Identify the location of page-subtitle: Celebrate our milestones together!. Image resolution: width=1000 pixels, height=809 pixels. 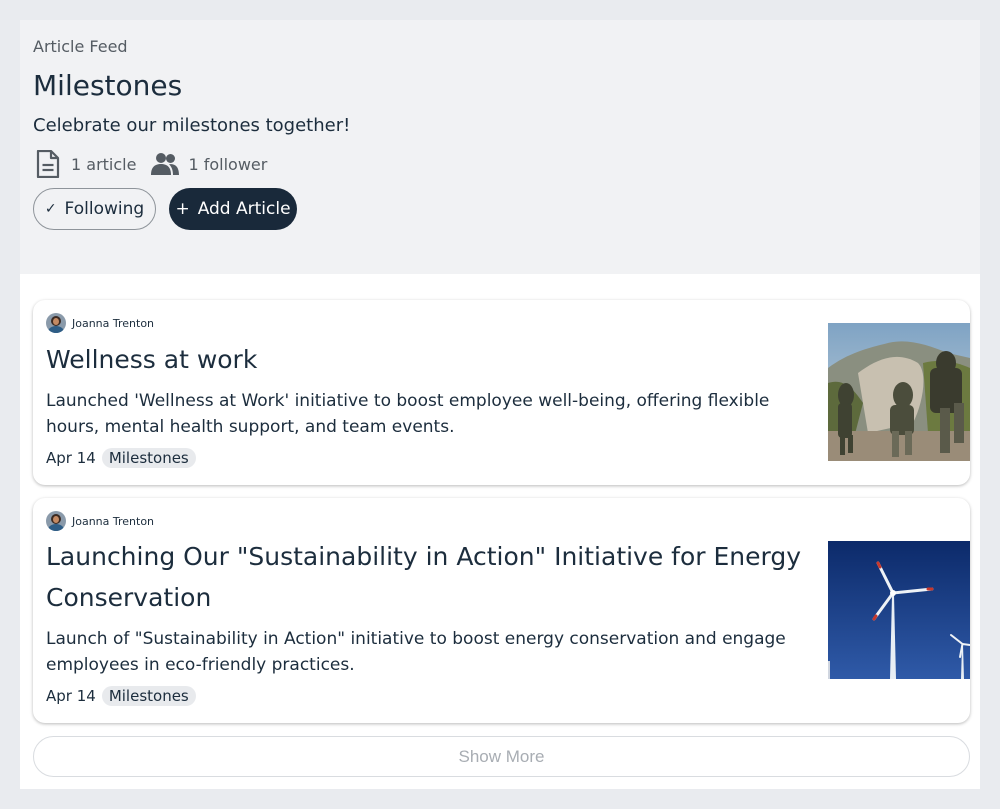
(192, 125).